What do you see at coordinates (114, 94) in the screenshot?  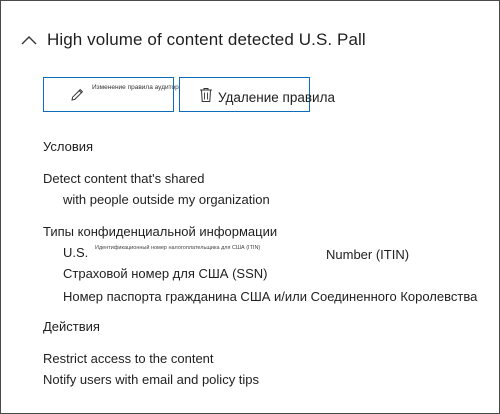 I see `edit-rule-button: Изменение правила аудитории` at bounding box center [114, 94].